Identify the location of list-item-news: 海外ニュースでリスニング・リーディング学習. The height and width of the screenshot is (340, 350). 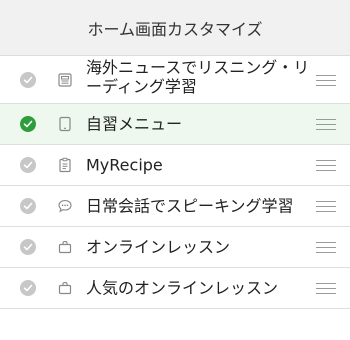
(175, 80).